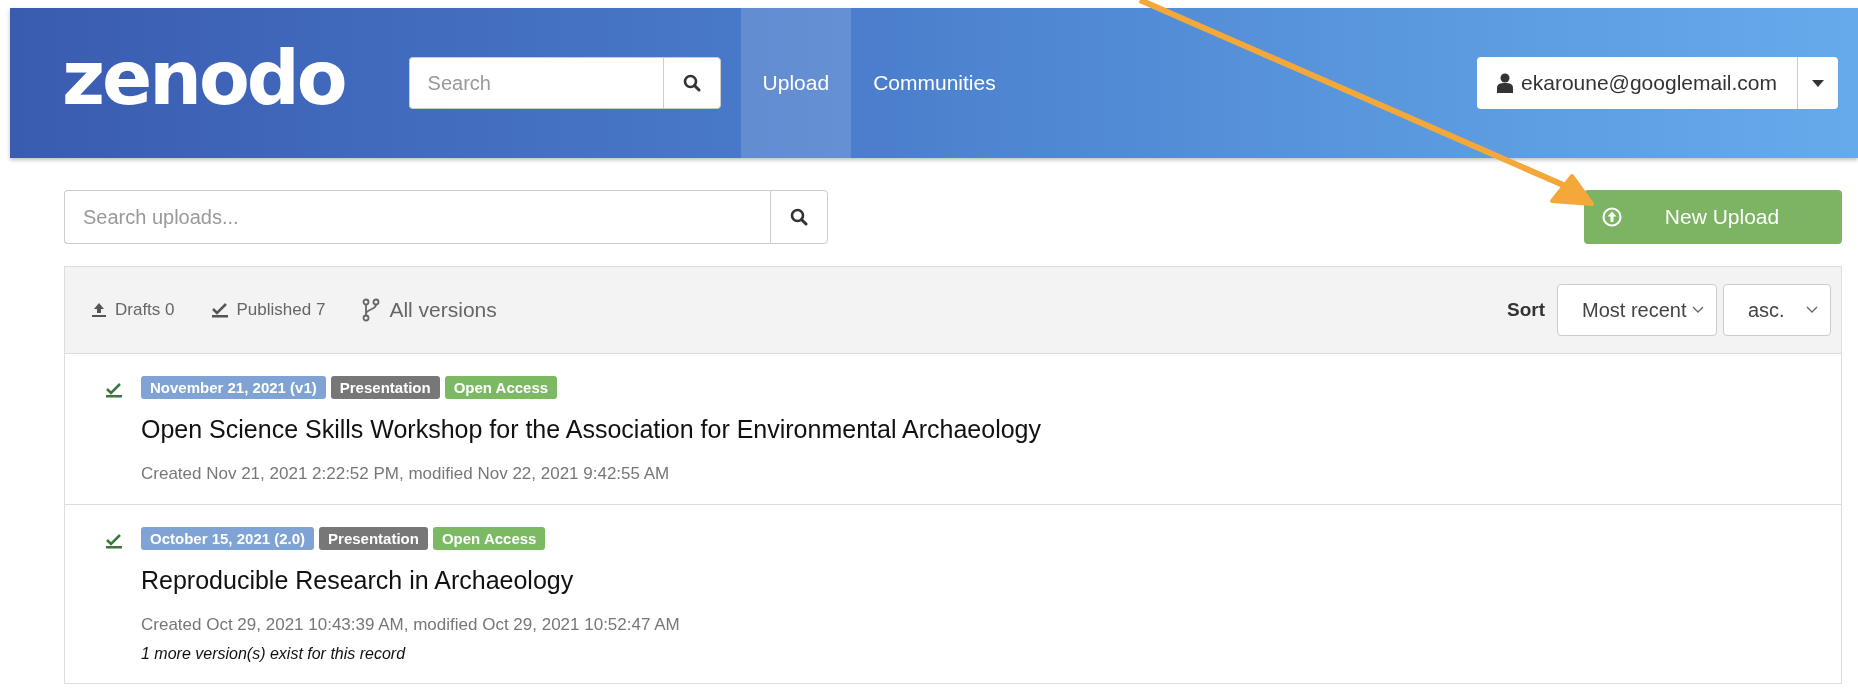 The height and width of the screenshot is (688, 1858). What do you see at coordinates (274, 654) in the screenshot?
I see `version-note: 1 more version(s) exist for this record` at bounding box center [274, 654].